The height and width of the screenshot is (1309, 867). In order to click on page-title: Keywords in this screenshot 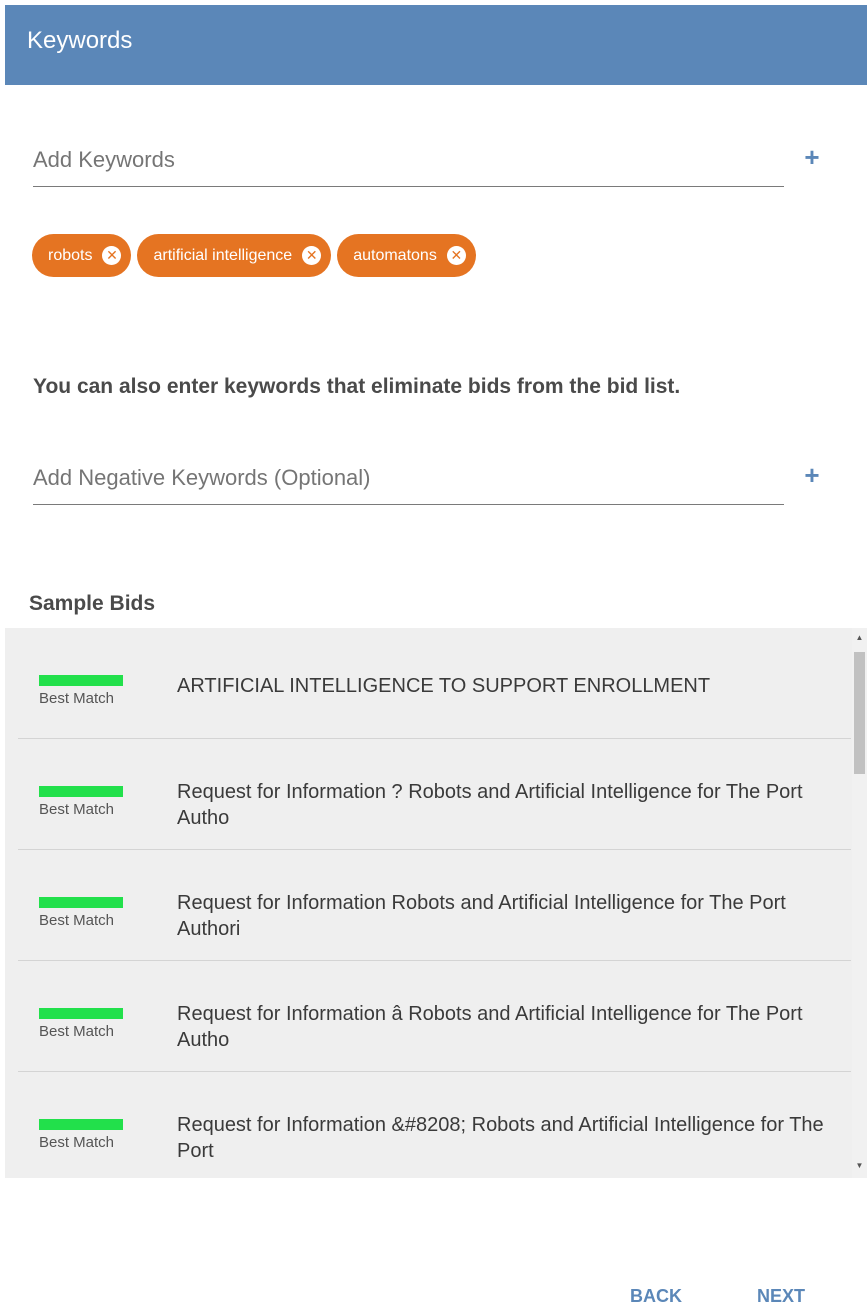, I will do `click(80, 40)`.